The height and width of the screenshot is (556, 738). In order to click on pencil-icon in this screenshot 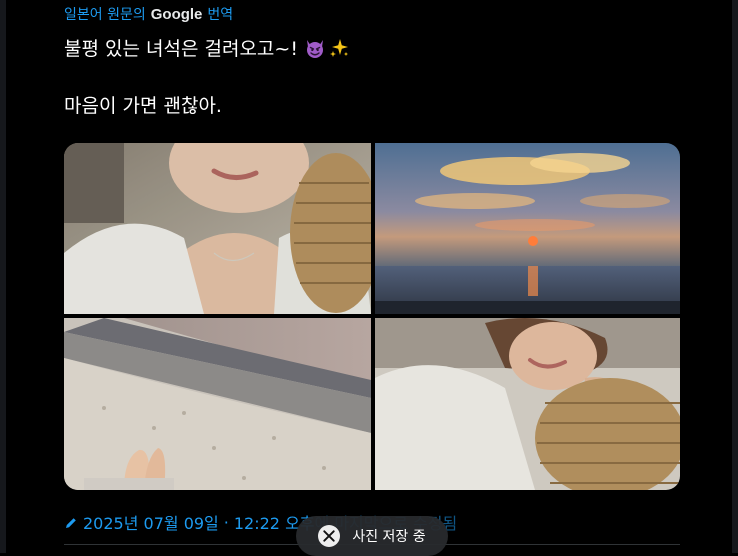, I will do `click(71, 522)`.